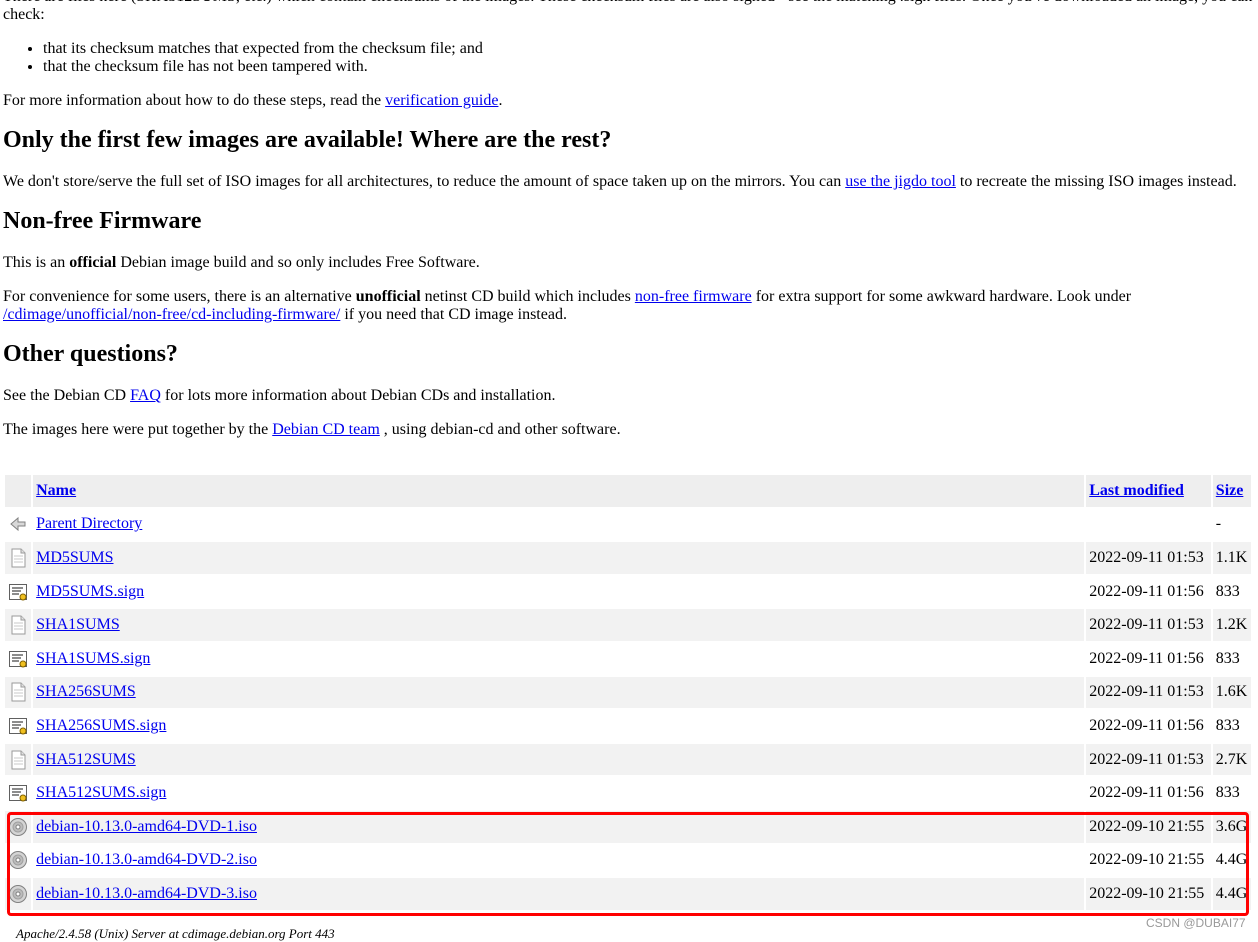 This screenshot has width=1258, height=942. Describe the element at coordinates (628, 659) in the screenshot. I see `table-row: SHA1SUMS.sign 2022-09-11 01:56 833` at that location.